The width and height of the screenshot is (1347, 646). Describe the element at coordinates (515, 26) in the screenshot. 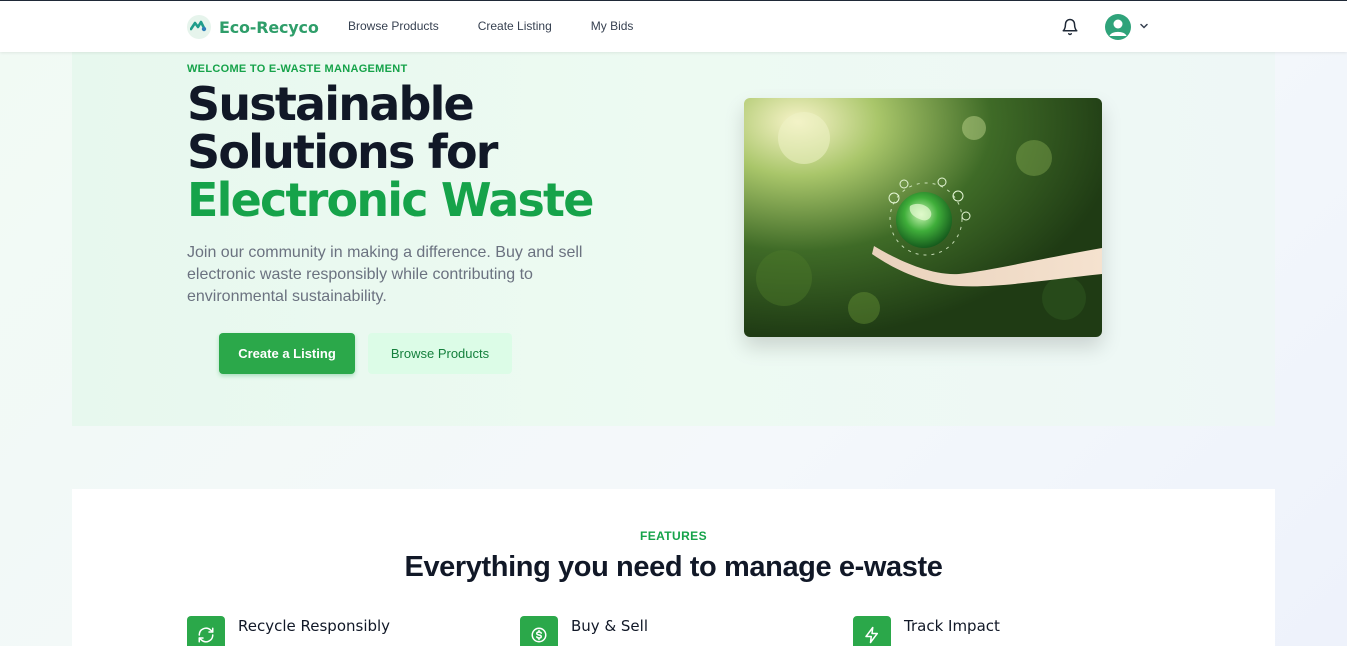

I see `nav-create-listing: Create Listing` at that location.